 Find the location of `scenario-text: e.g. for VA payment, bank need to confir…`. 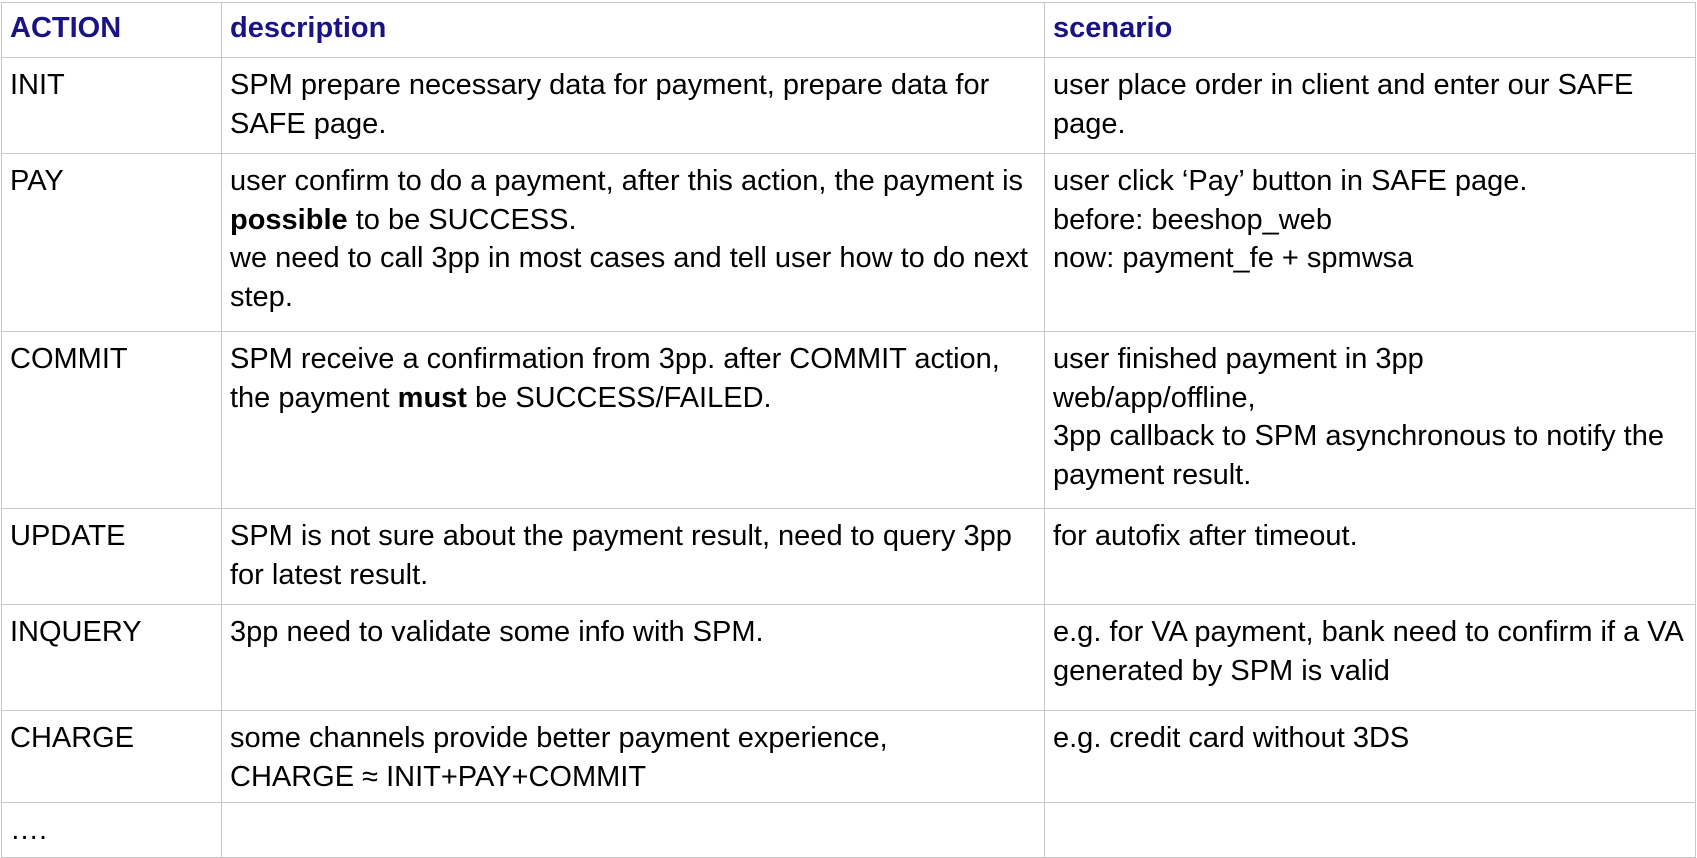

scenario-text: e.g. for VA payment, bank need to confir… is located at coordinates (1368, 651).